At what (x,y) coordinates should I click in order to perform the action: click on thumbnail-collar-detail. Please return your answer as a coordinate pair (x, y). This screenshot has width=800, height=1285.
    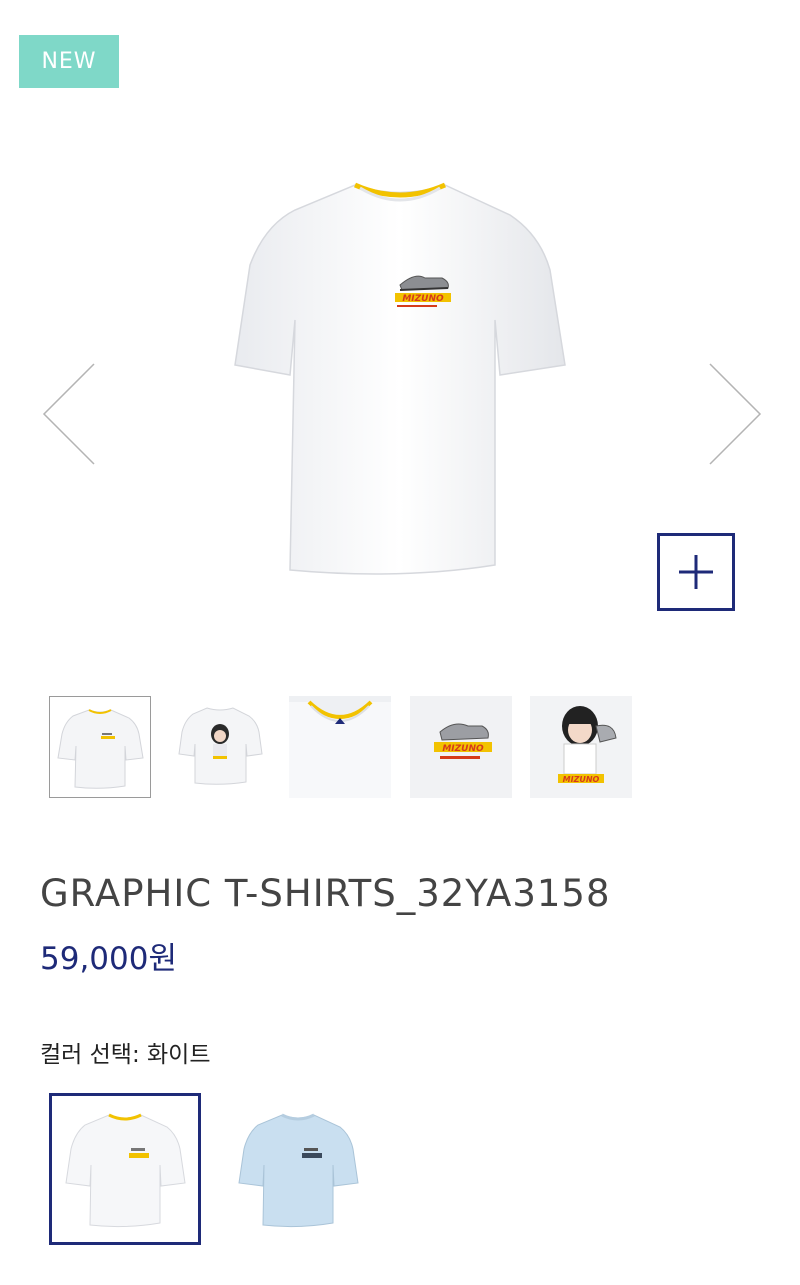
    Looking at the image, I should click on (340, 747).